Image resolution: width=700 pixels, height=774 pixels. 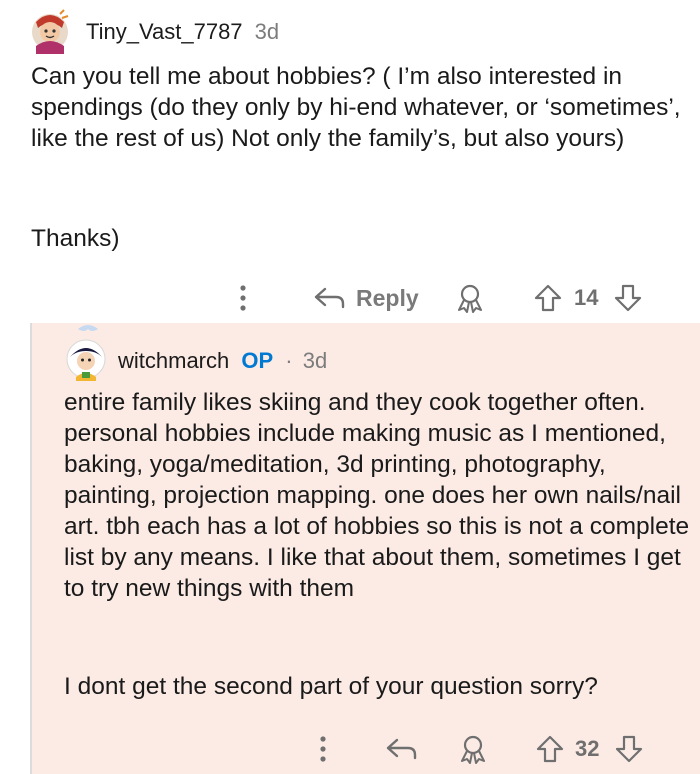 What do you see at coordinates (267, 31) in the screenshot?
I see `comment-timestamp: 3d` at bounding box center [267, 31].